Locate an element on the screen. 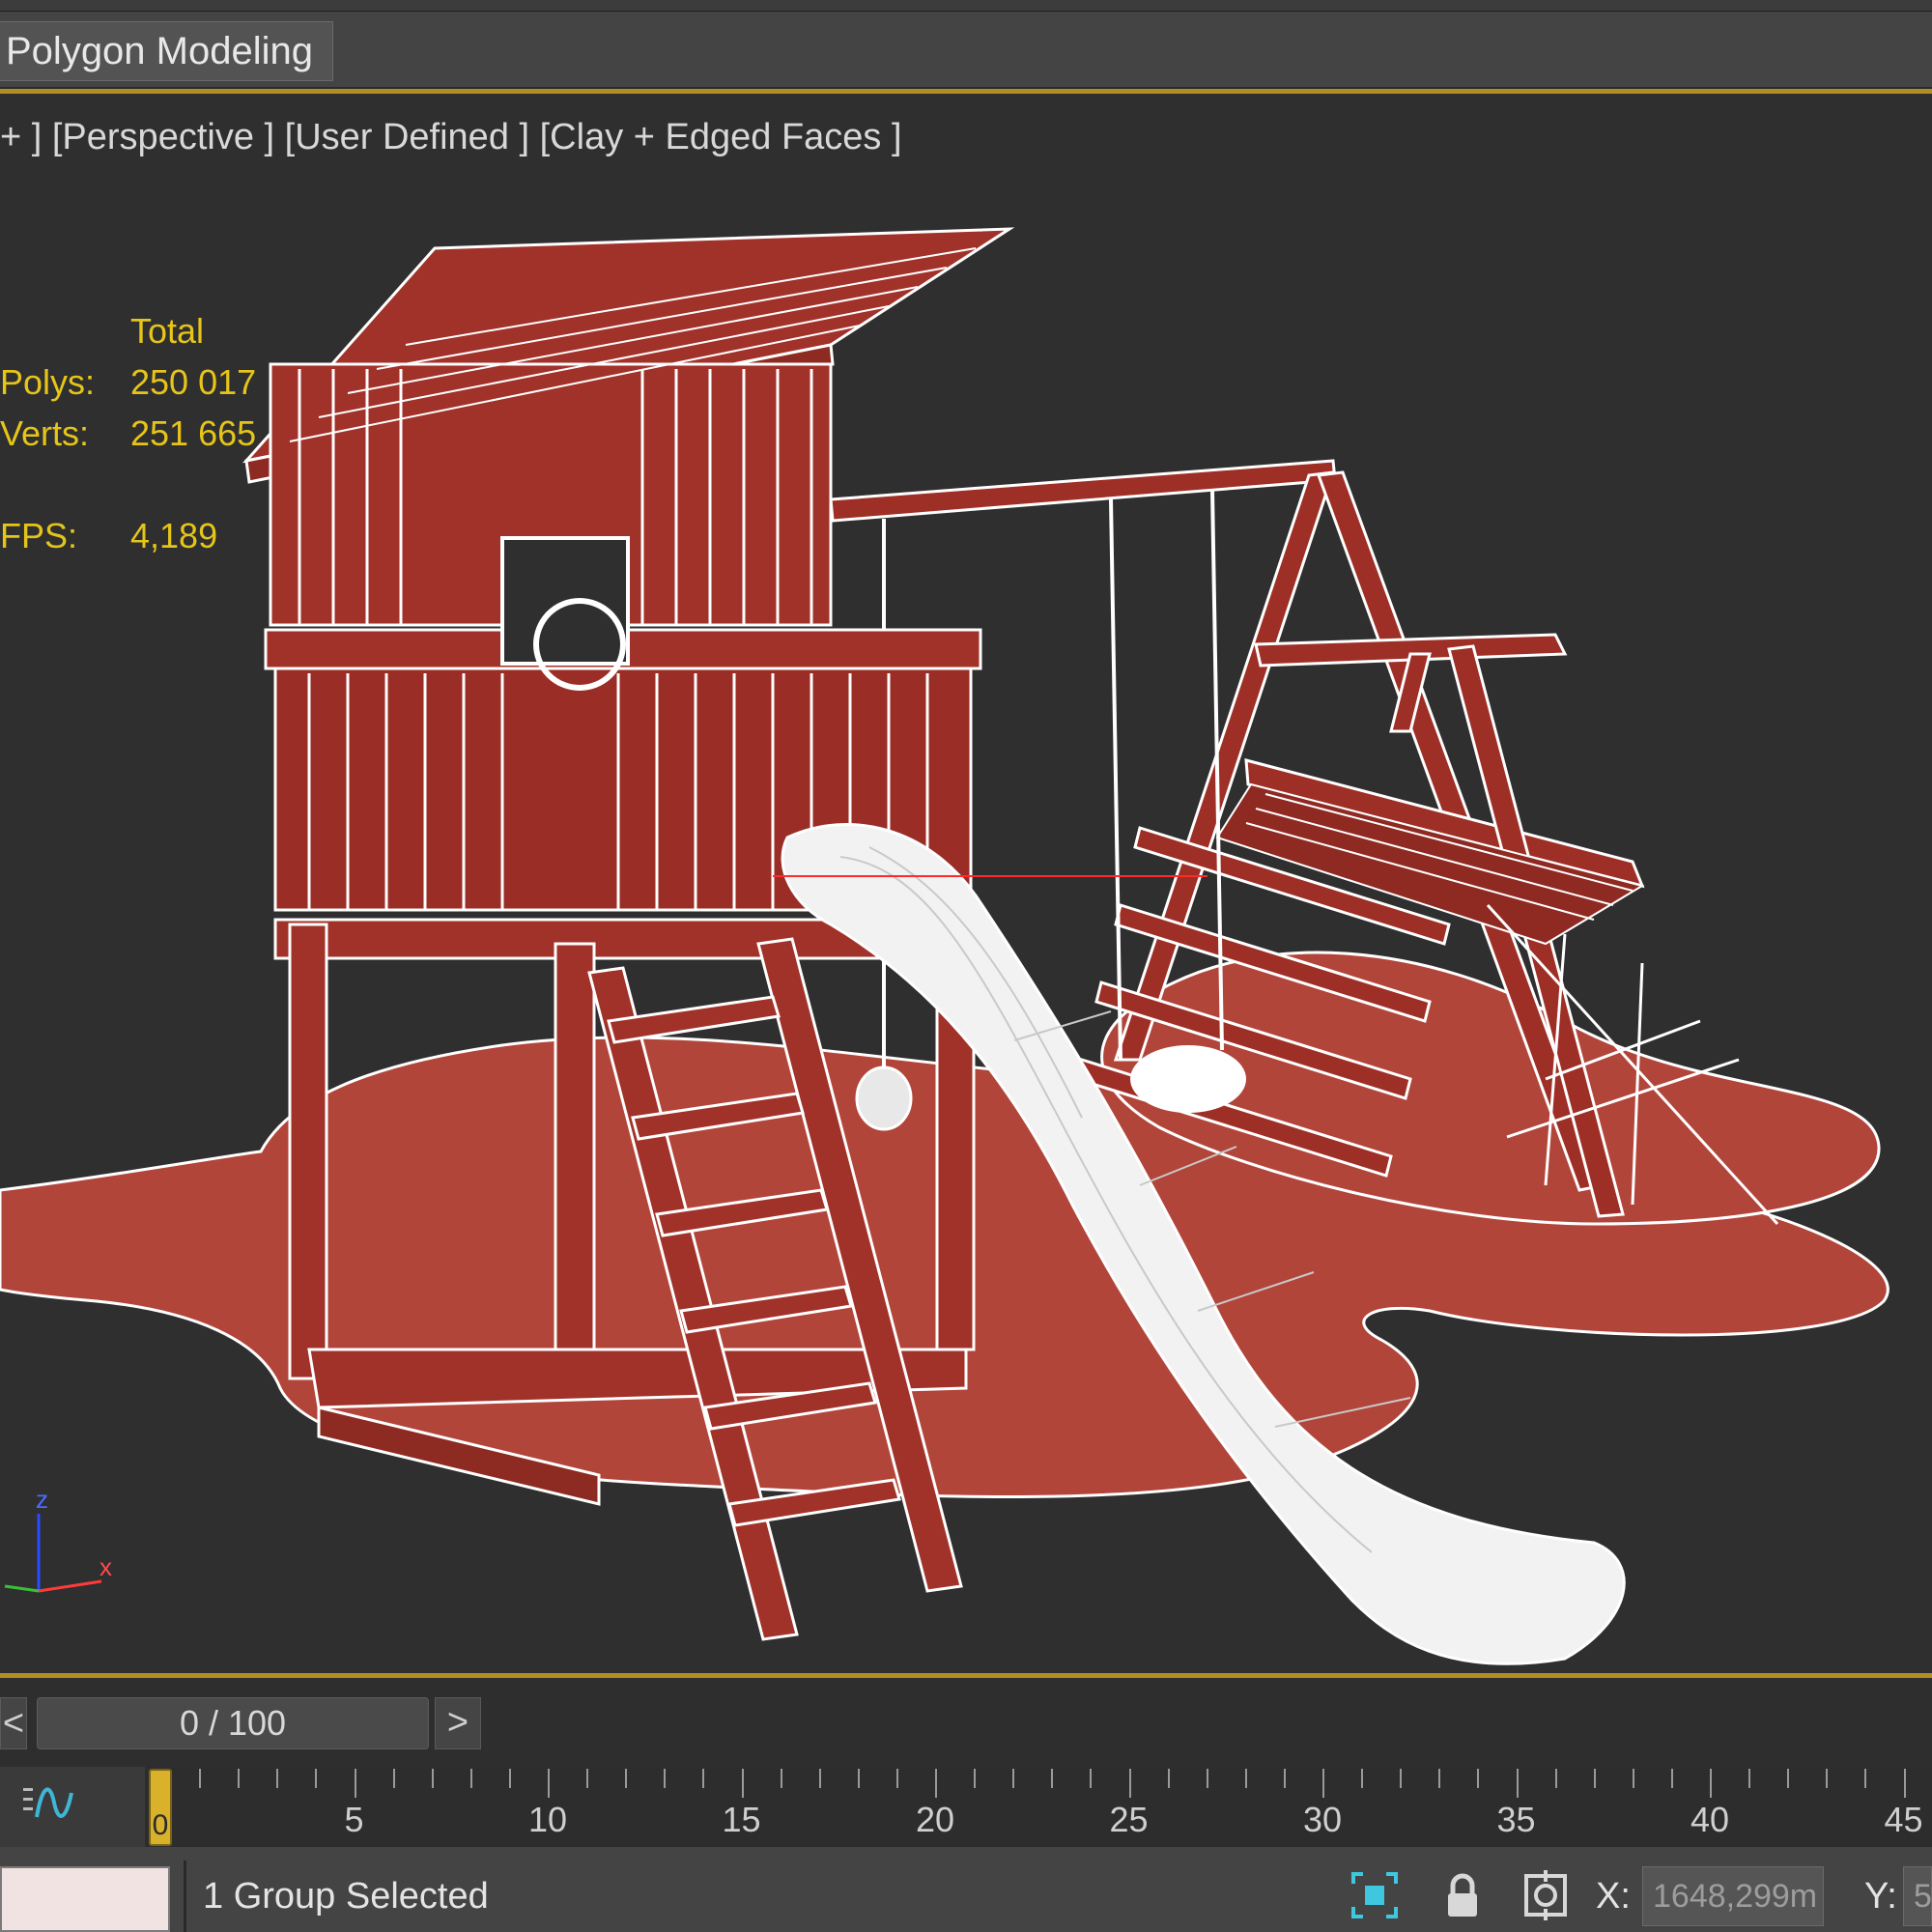  time-slider: 0 / 100 is located at coordinates (233, 1723).